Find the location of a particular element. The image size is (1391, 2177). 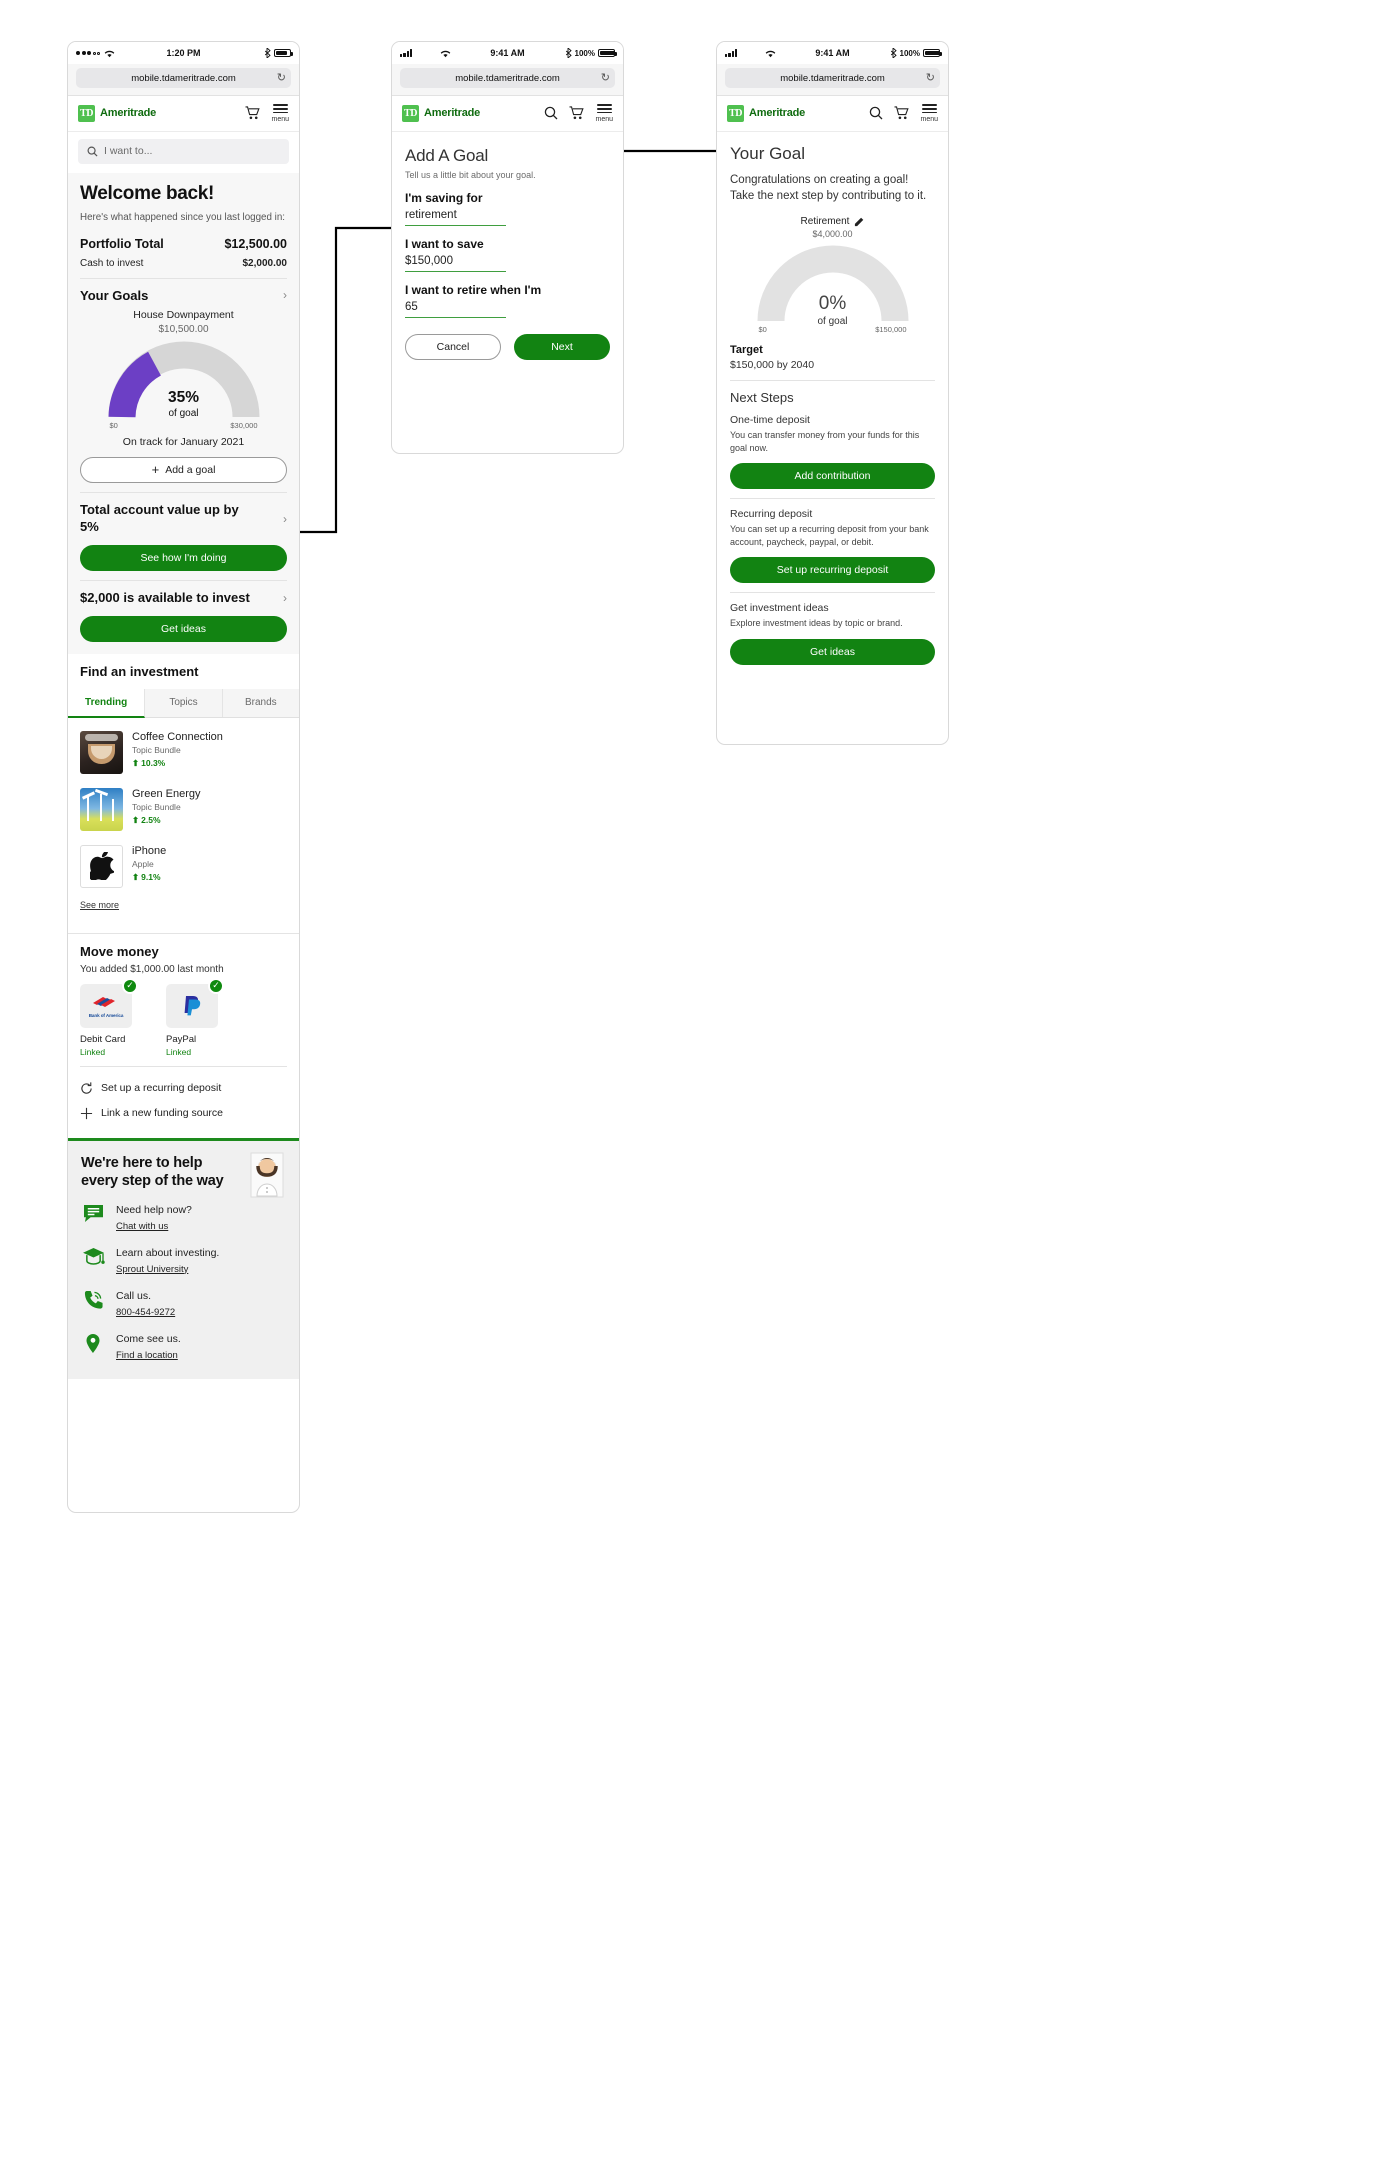

status-bar: 1:20 PM is located at coordinates (183, 53).